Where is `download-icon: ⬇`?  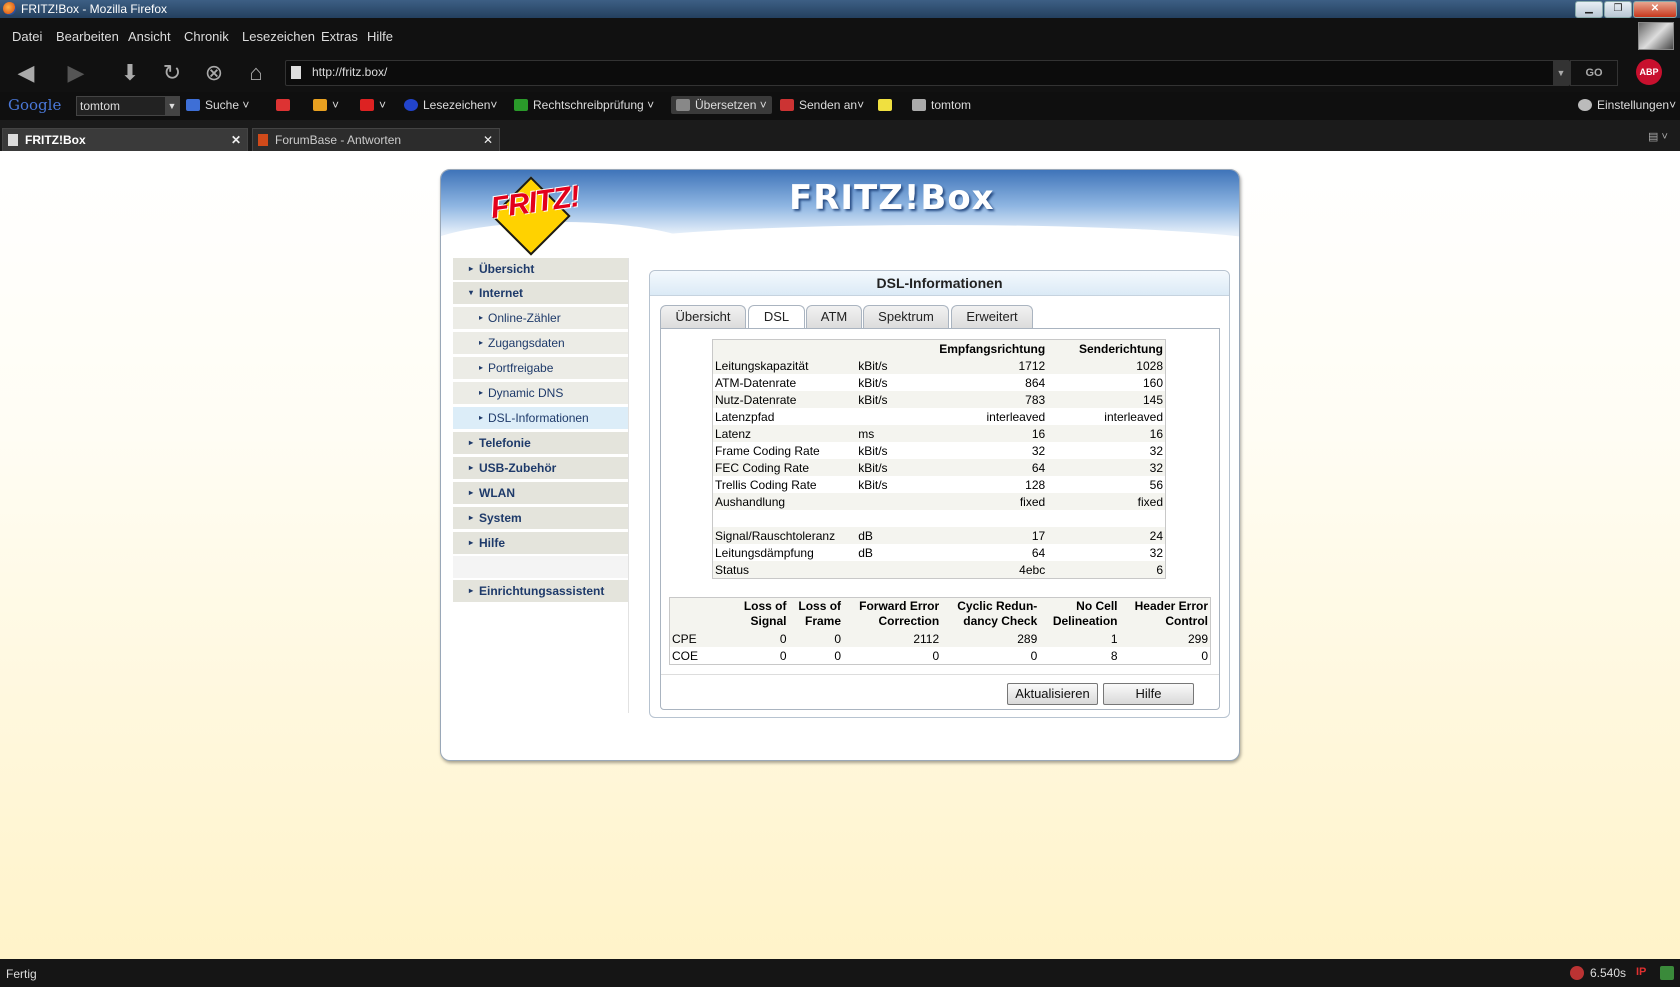
download-icon: ⬇ is located at coordinates (130, 73).